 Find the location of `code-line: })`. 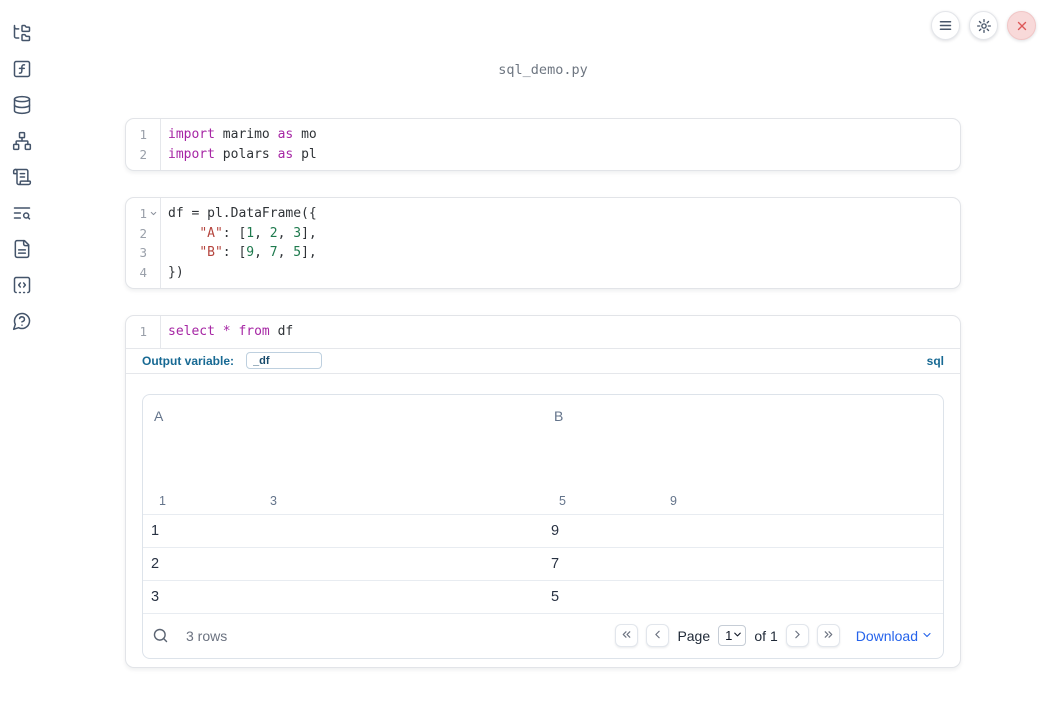

code-line: }) is located at coordinates (176, 272).